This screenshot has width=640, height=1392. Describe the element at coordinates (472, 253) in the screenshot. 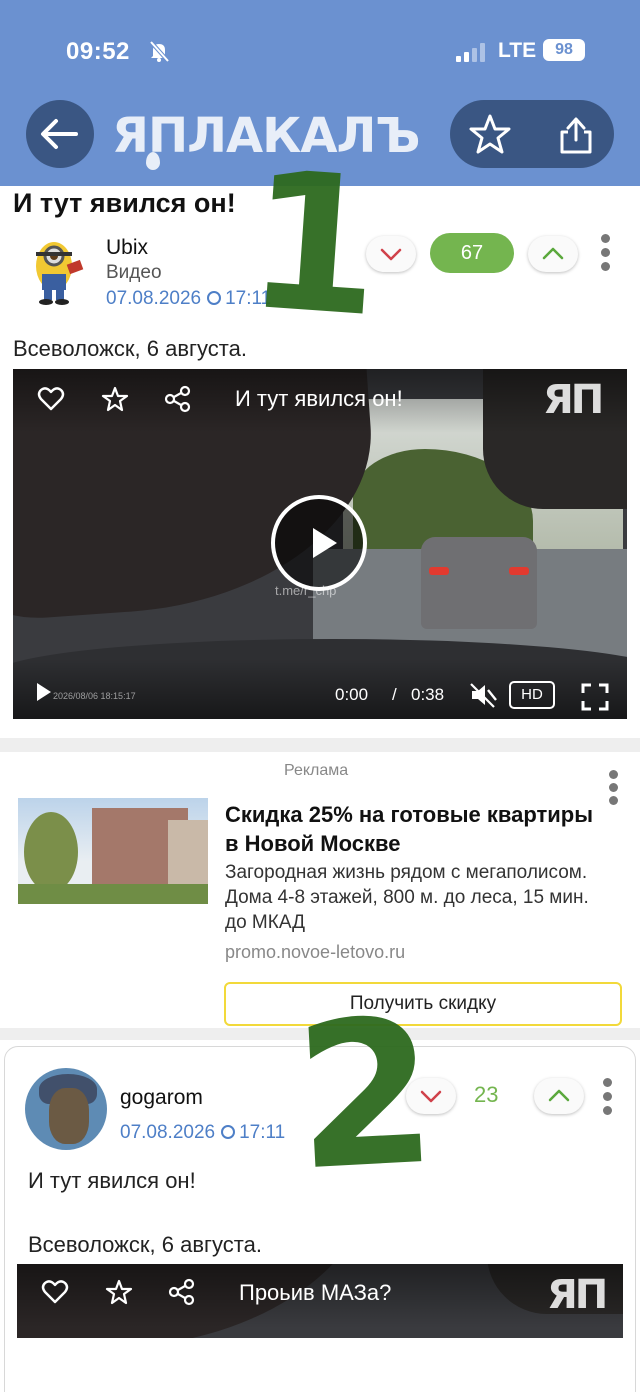

I see `post-rating: 67` at that location.